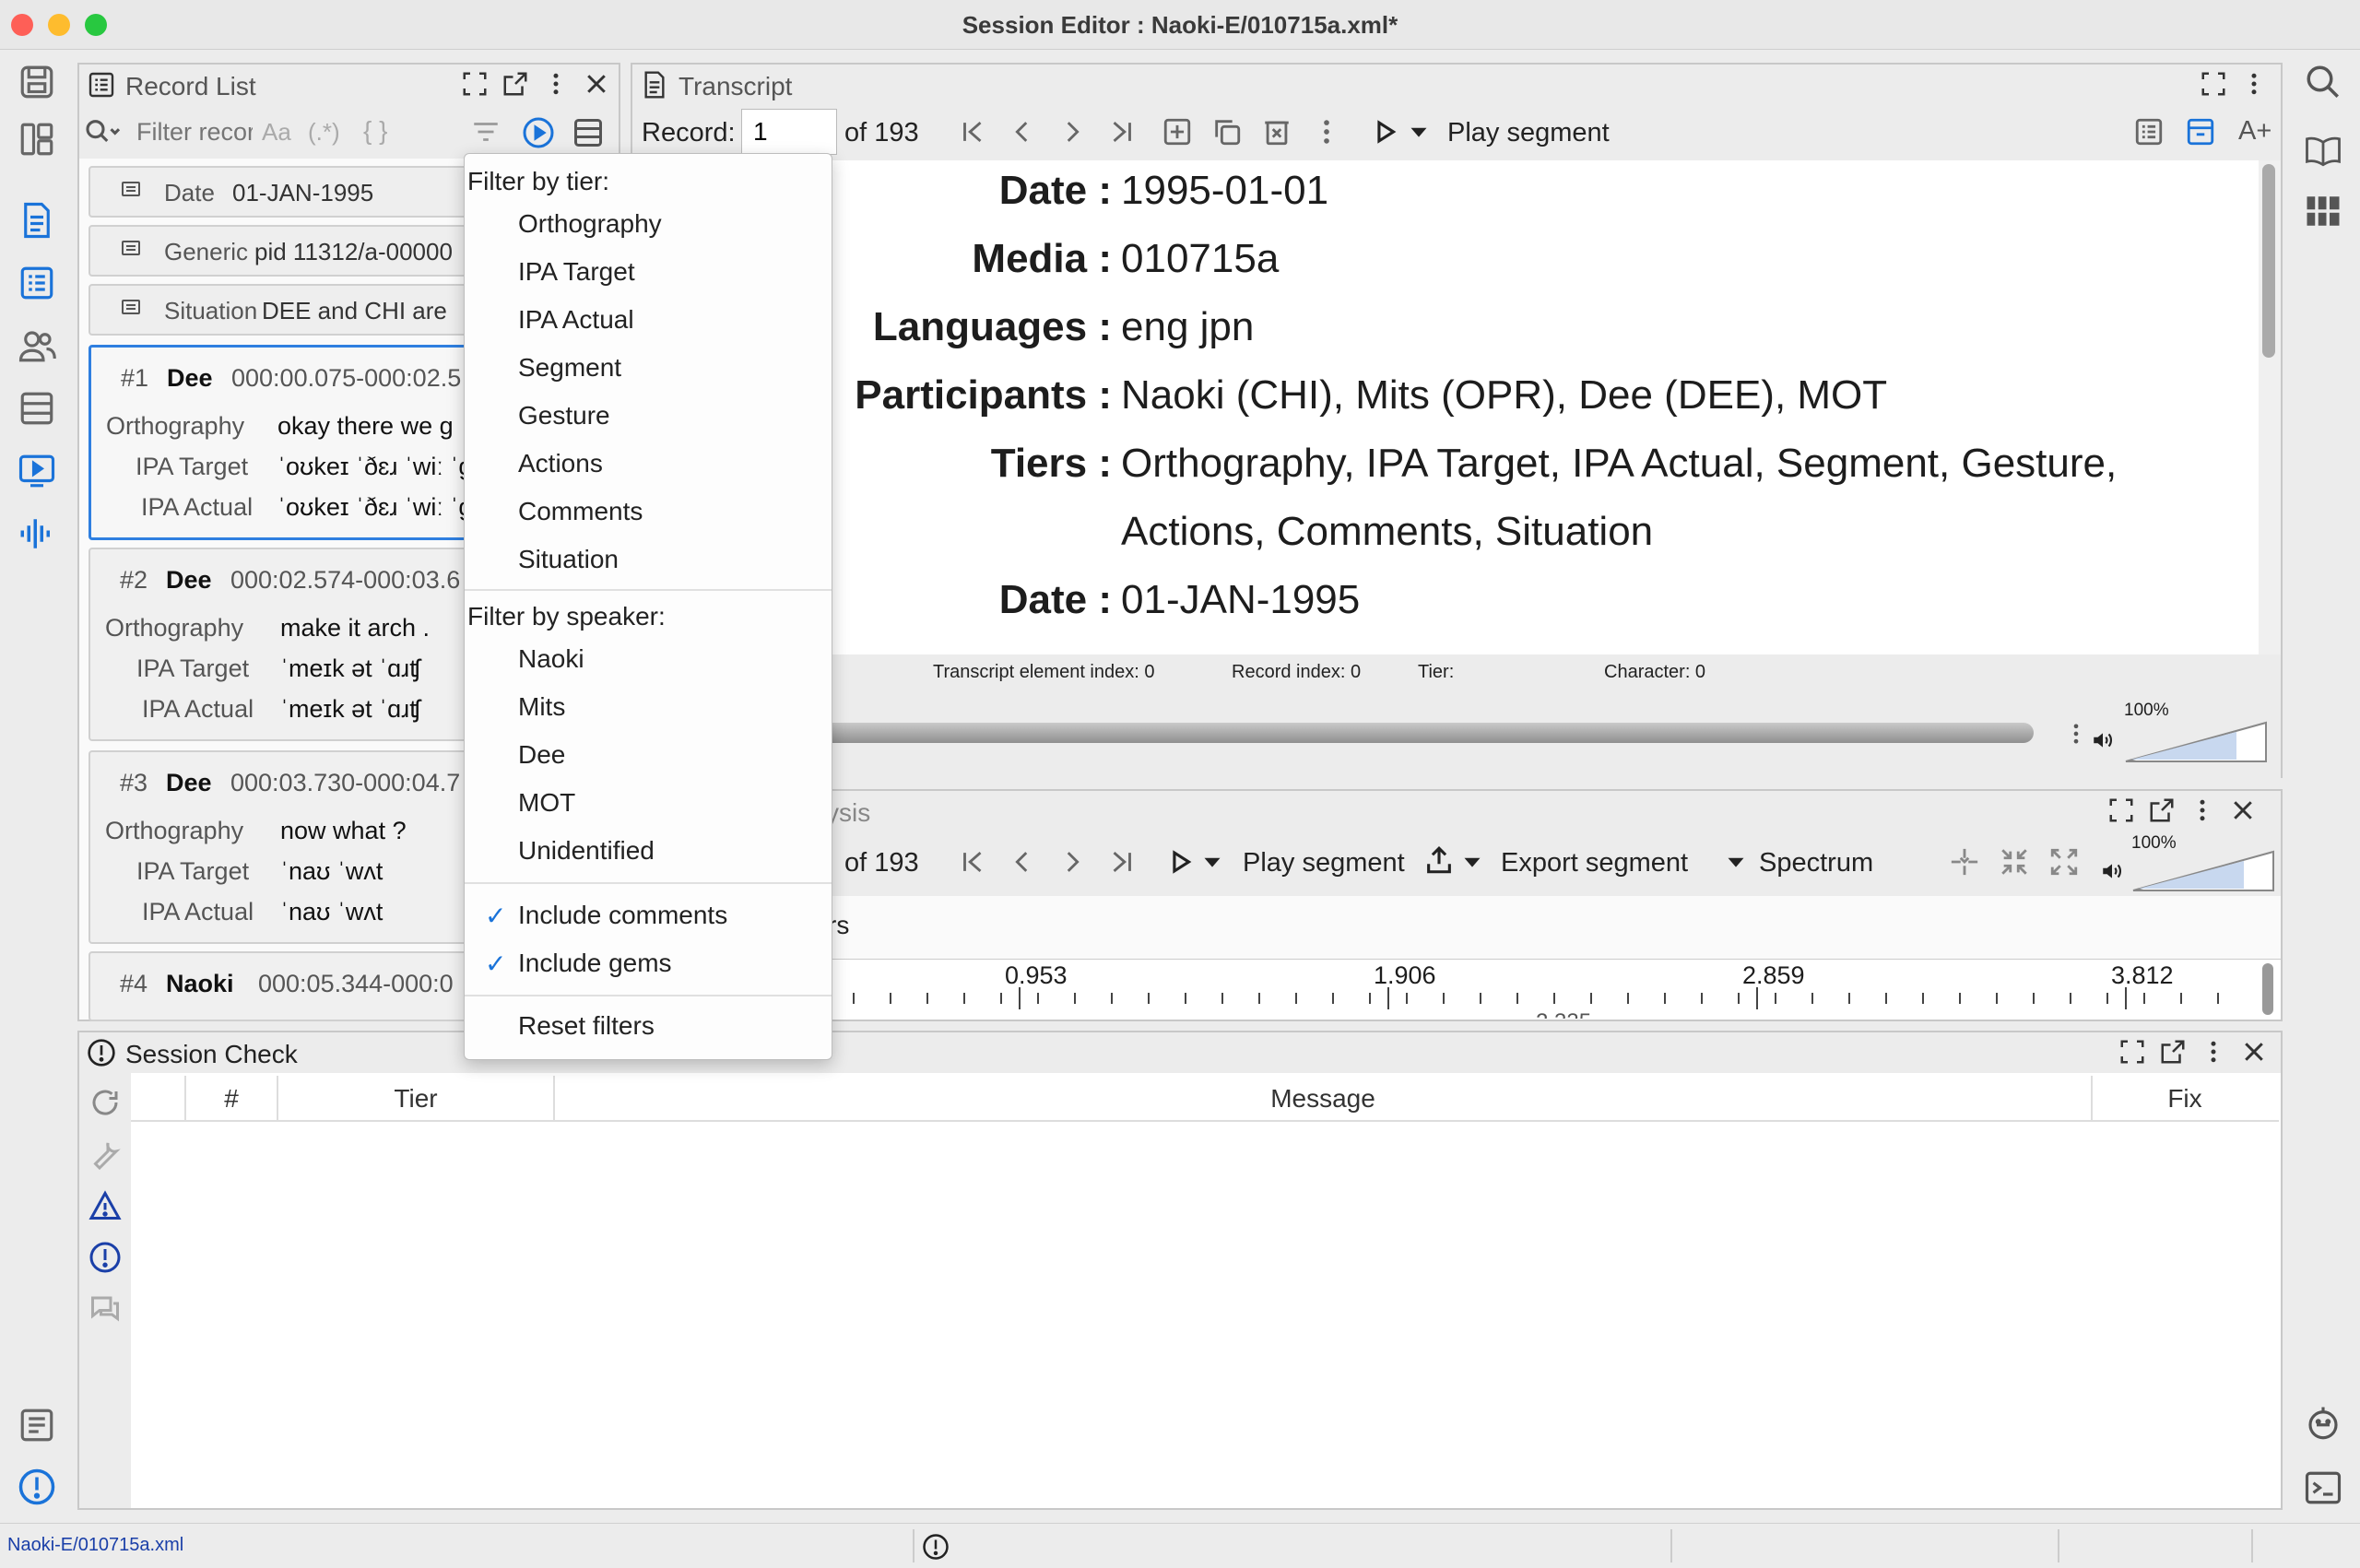 This screenshot has height=1568, width=2360. What do you see at coordinates (105, 1309) in the screenshot?
I see `comments-icon` at bounding box center [105, 1309].